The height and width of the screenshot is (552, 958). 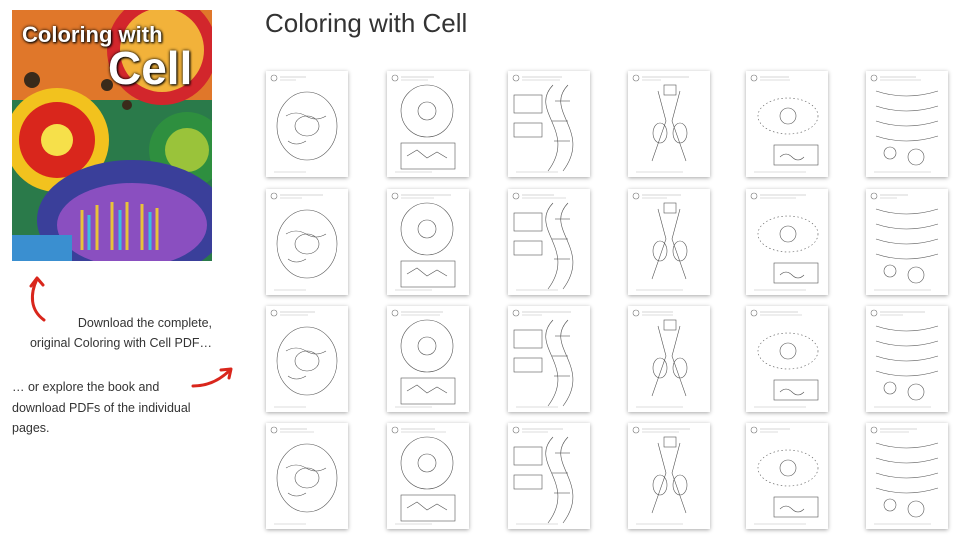 I want to click on explore-line-1: … or explore the book and, so click(x=86, y=387).